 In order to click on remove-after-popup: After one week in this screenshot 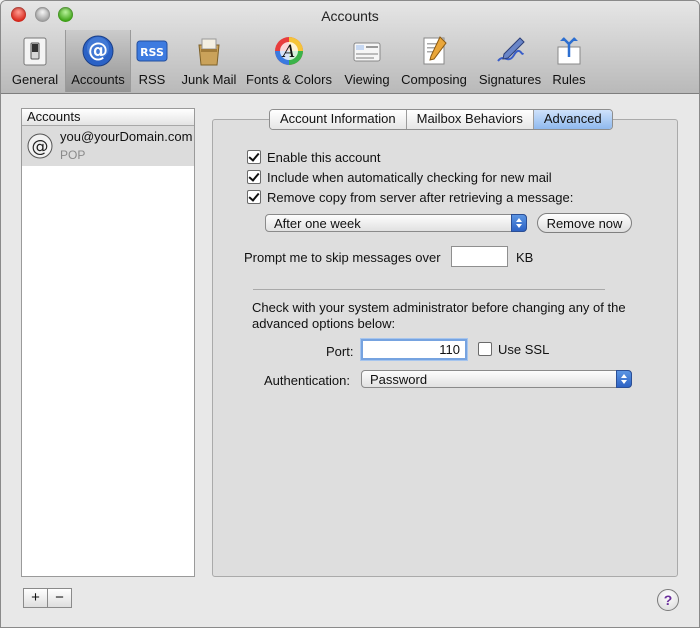, I will do `click(396, 223)`.